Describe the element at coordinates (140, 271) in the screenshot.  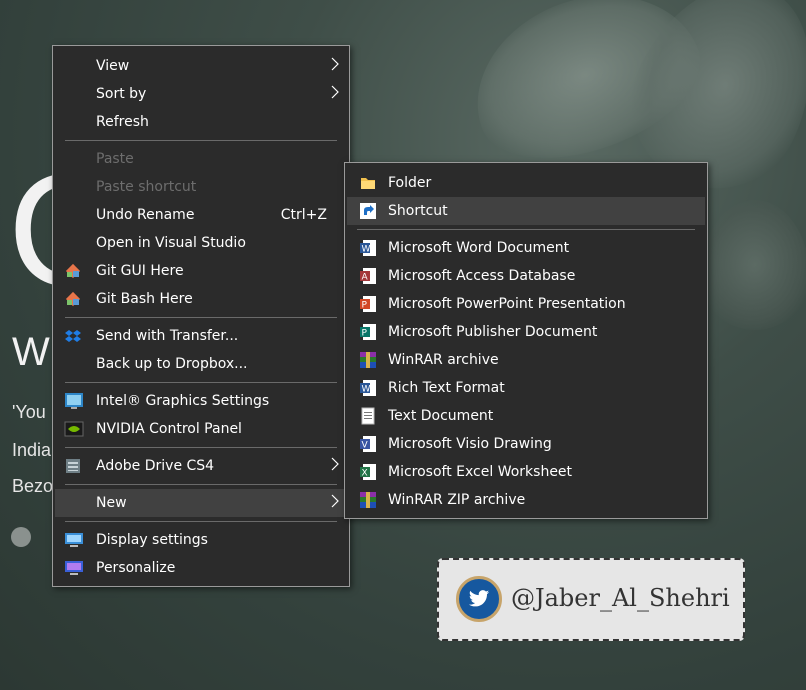
I see `menu-item-label: Git GUI Here` at that location.